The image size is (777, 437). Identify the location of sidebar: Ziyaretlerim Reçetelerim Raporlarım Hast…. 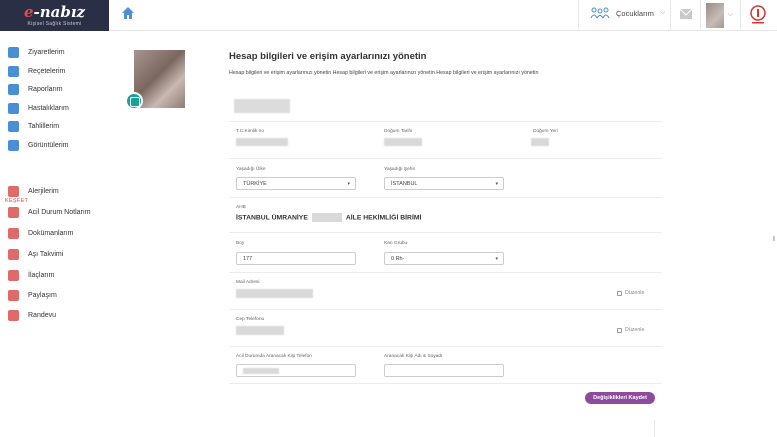
(54, 234).